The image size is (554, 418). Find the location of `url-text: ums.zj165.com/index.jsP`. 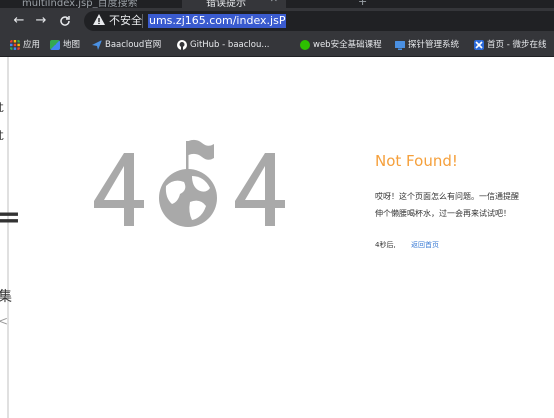

url-text: ums.zj165.com/index.jsP is located at coordinates (217, 21).